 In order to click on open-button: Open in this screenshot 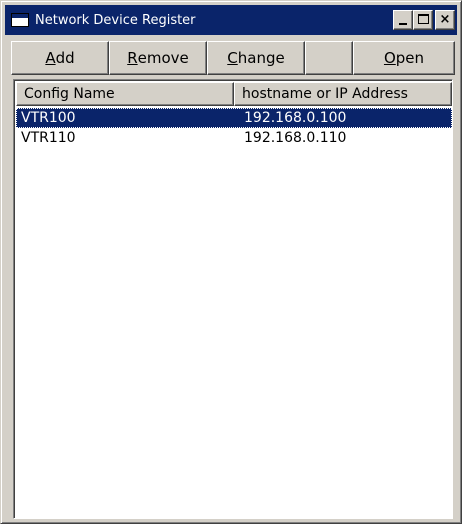, I will do `click(404, 58)`.